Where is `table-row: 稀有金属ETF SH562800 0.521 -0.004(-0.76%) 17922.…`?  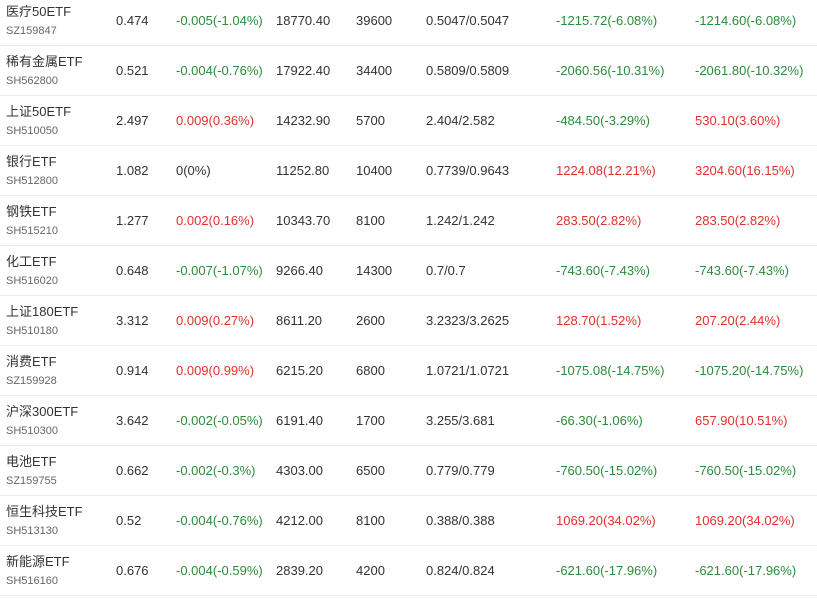 table-row: 稀有金属ETF SH562800 0.521 -0.004(-0.76%) 17922.… is located at coordinates (408, 71).